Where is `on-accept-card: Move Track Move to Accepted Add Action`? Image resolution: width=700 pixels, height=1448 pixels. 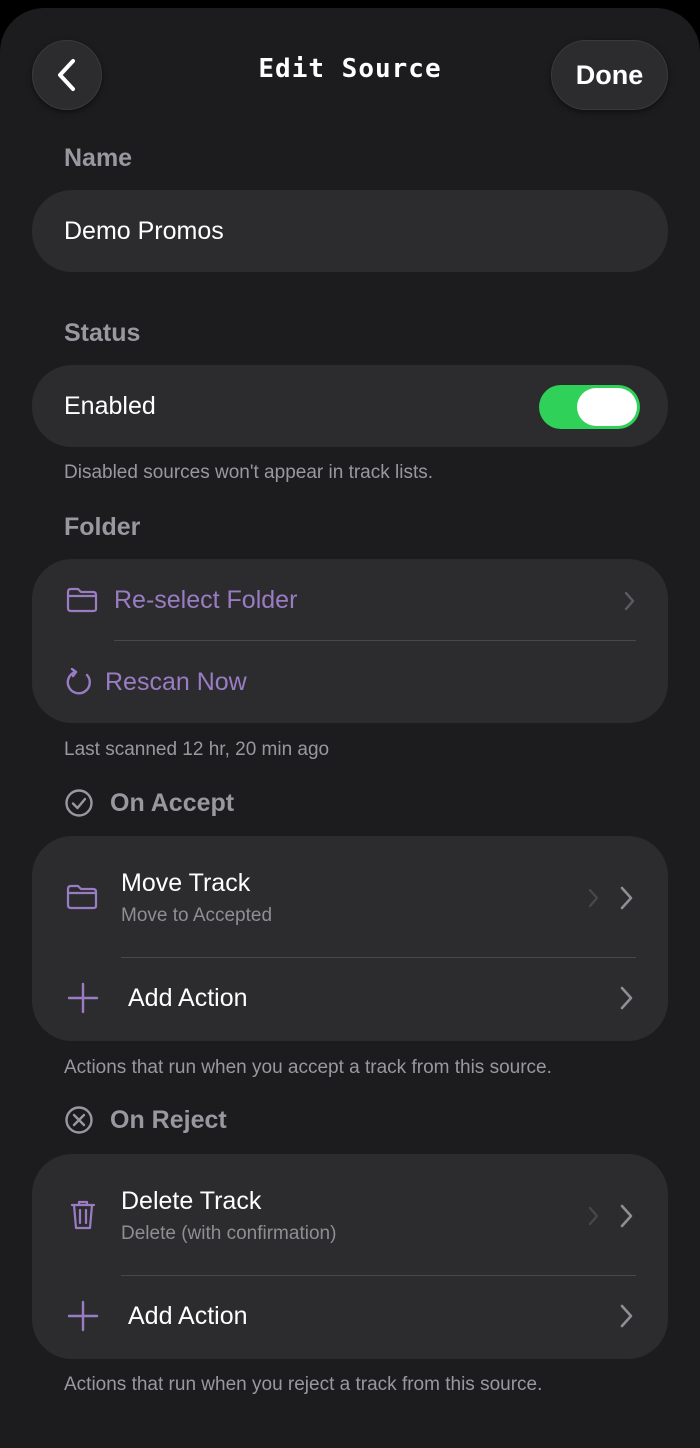
on-accept-card: Move Track Move to Accepted Add Action is located at coordinates (350, 938).